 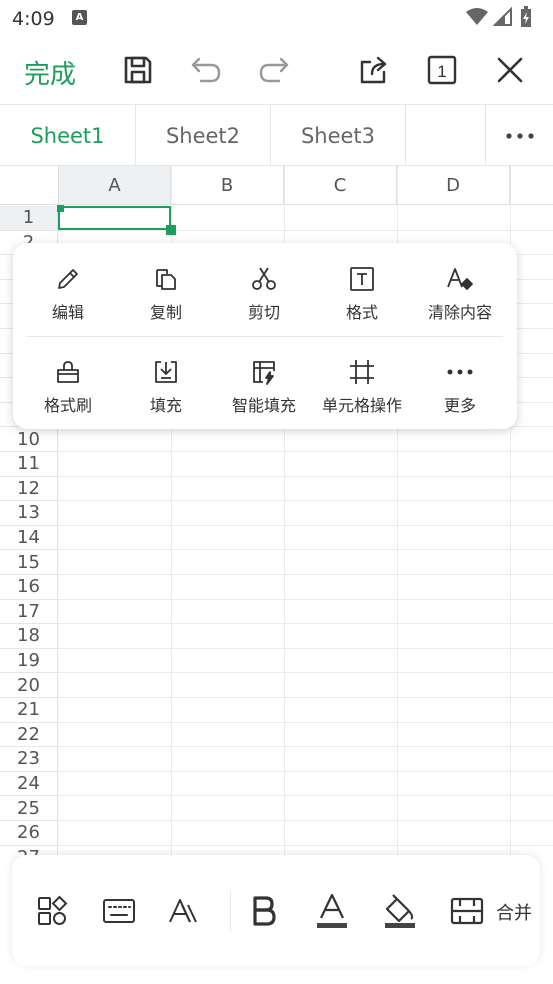 What do you see at coordinates (362, 372) in the screenshot?
I see `cell-operation-icon` at bounding box center [362, 372].